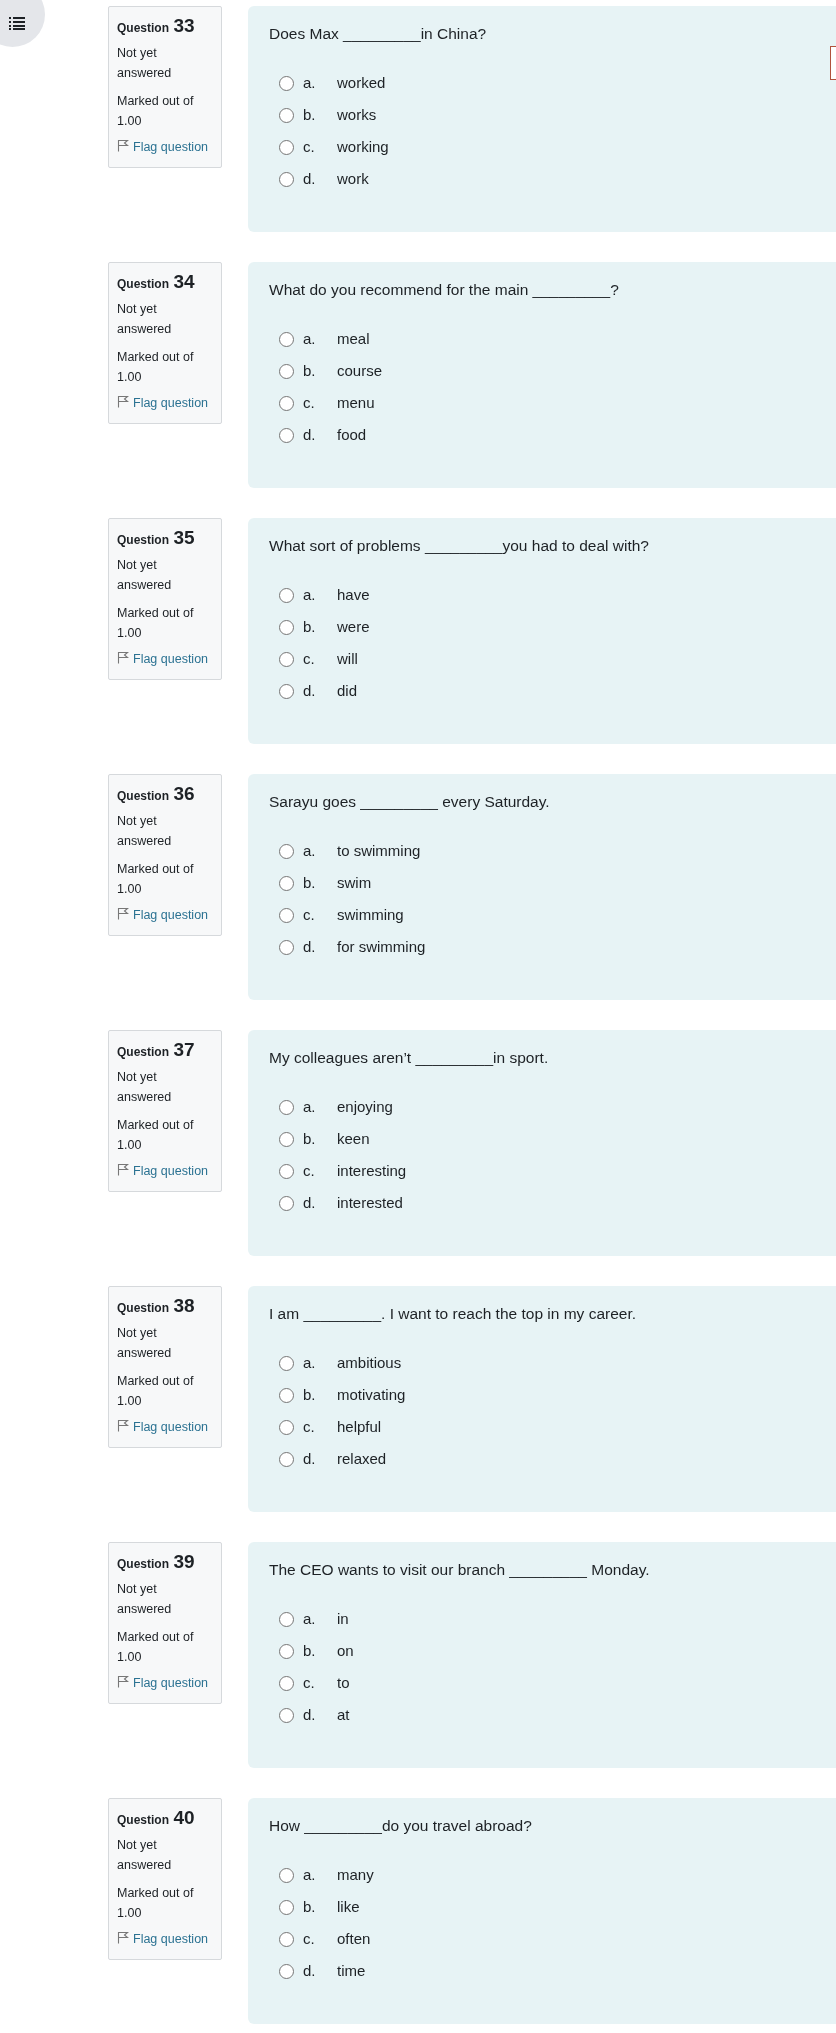  Describe the element at coordinates (460, 1570) in the screenshot. I see `question-text: The CEO wants to visit our branch _________ Monday.` at that location.